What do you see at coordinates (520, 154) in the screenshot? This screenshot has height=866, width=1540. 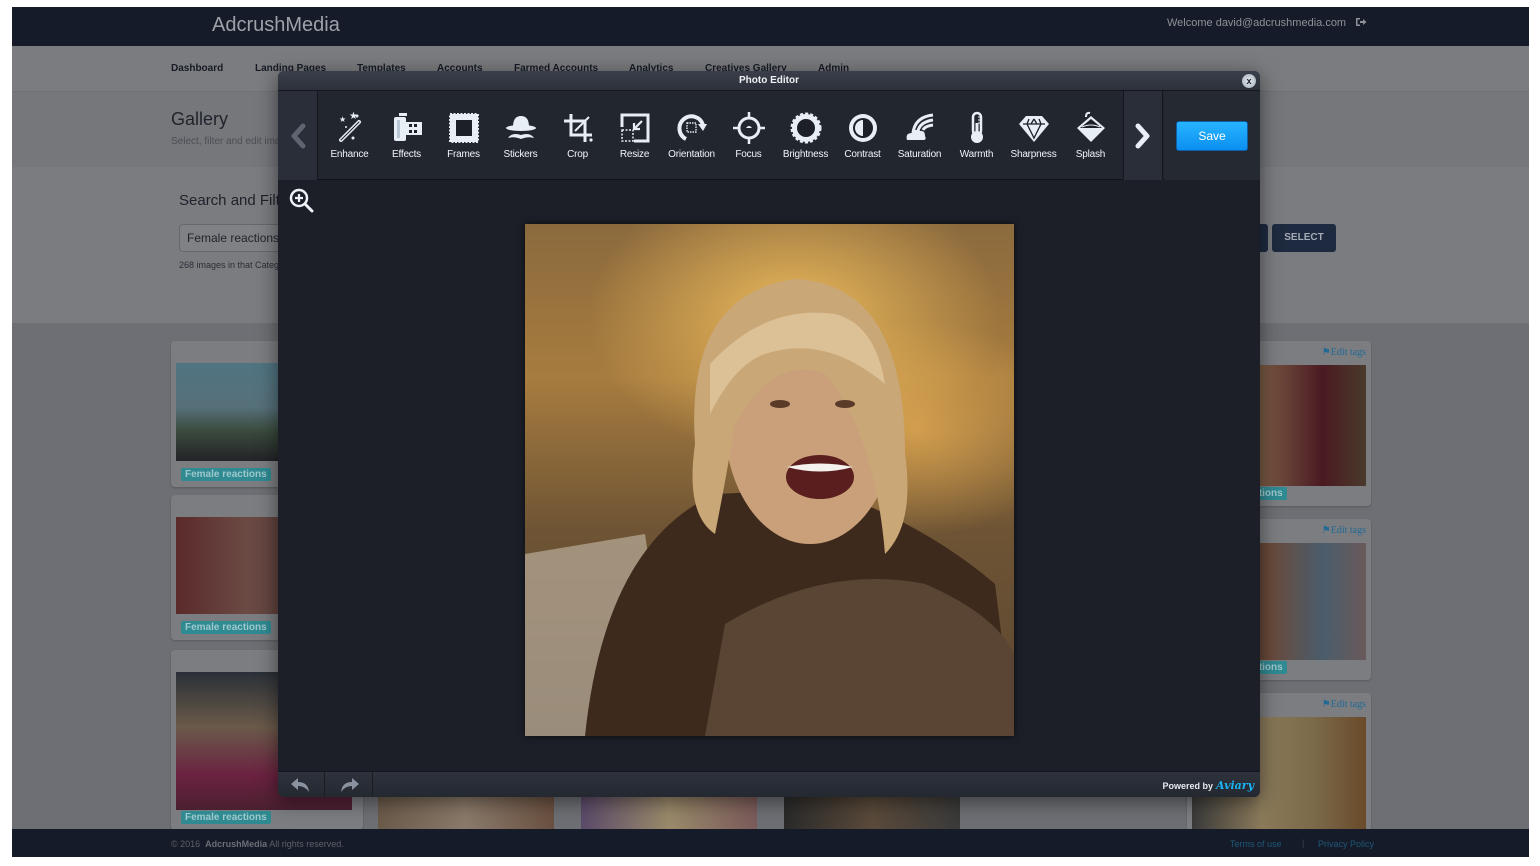 I see `tool-label: Stickers` at bounding box center [520, 154].